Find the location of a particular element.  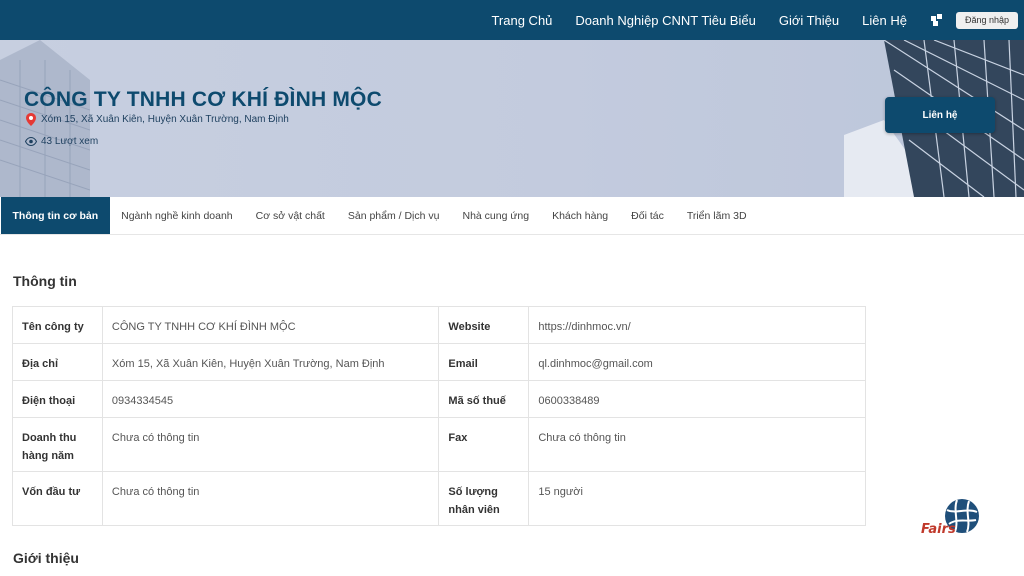

fairs-logo-text: Fairs is located at coordinates (938, 529).